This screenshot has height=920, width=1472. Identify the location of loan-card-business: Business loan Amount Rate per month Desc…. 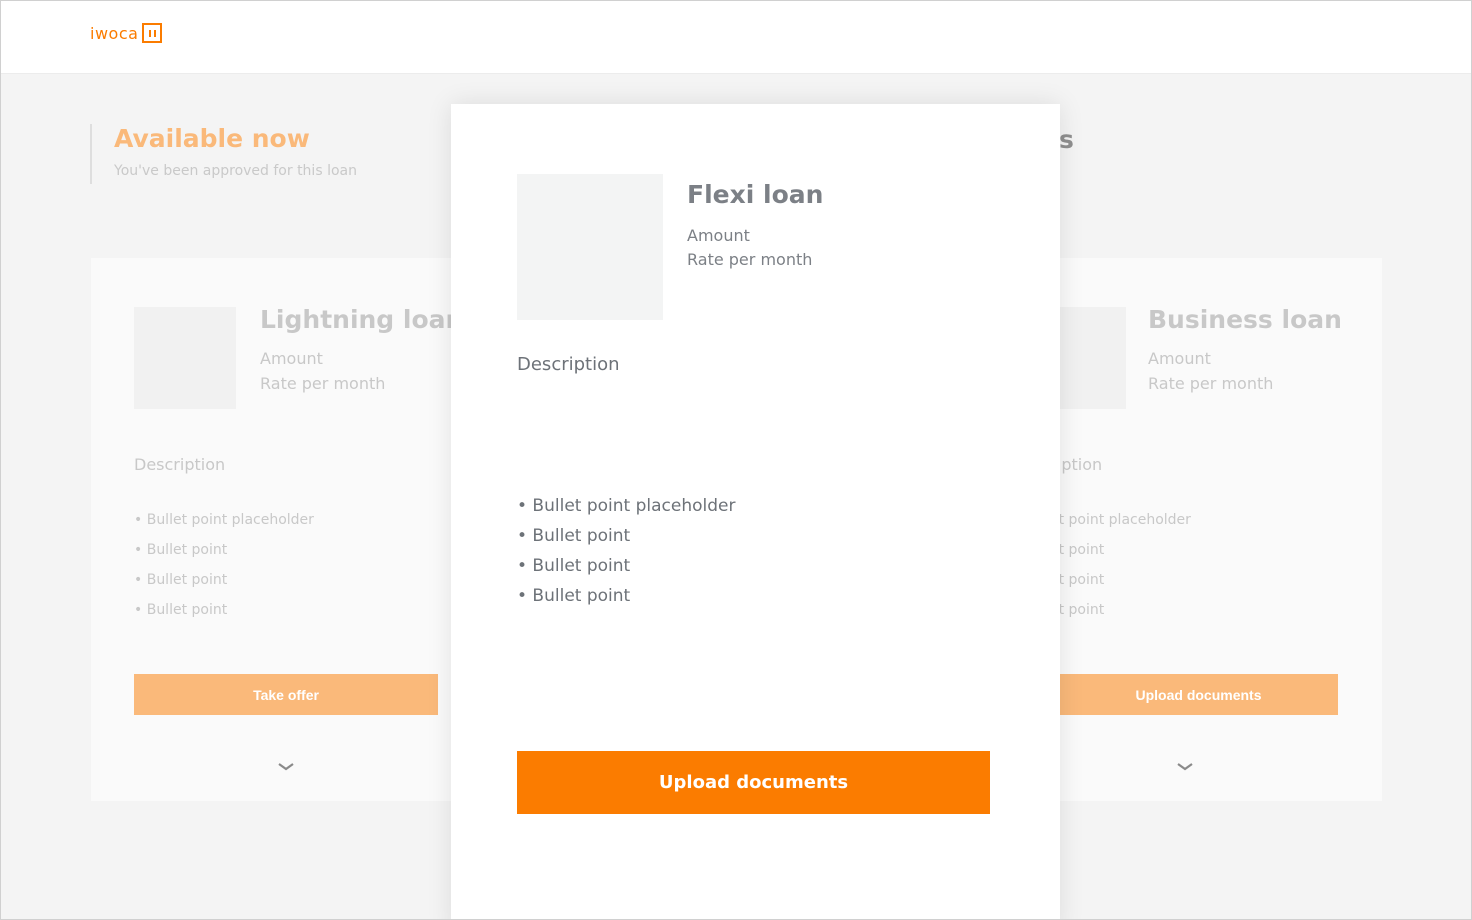
(1220, 529).